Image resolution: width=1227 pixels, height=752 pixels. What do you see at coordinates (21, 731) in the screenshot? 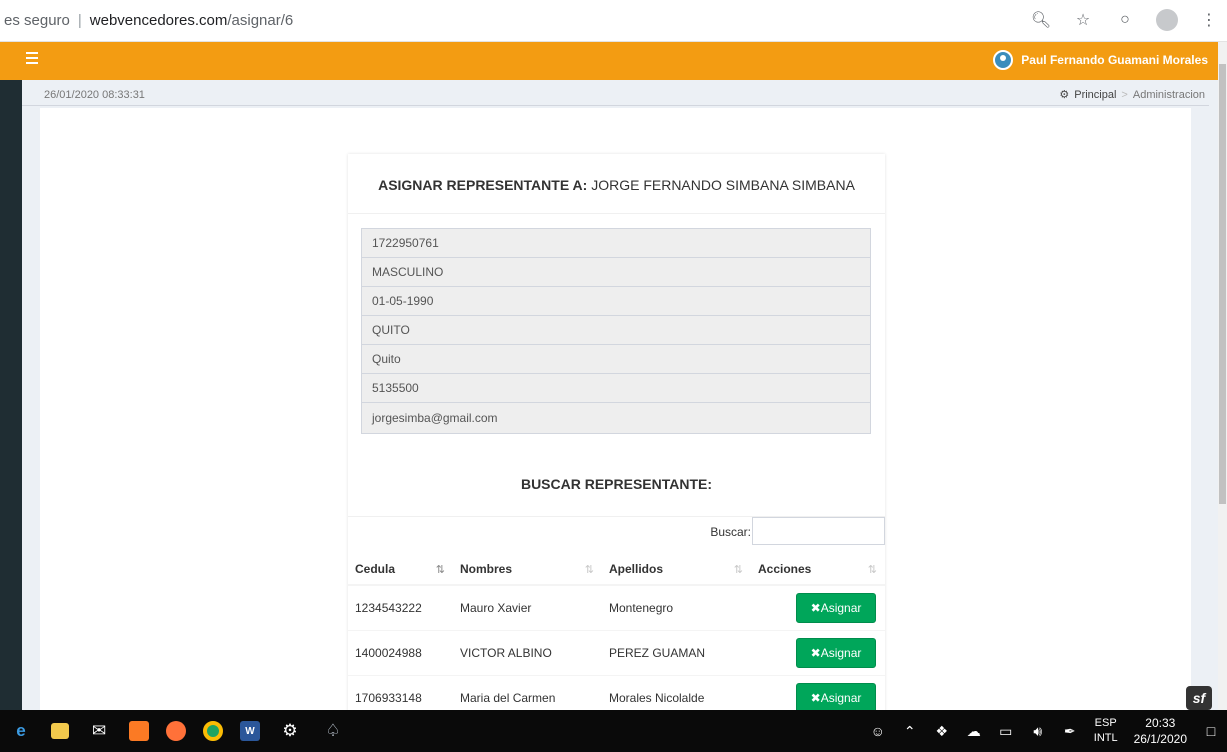
I see `edge-icon: e` at bounding box center [21, 731].